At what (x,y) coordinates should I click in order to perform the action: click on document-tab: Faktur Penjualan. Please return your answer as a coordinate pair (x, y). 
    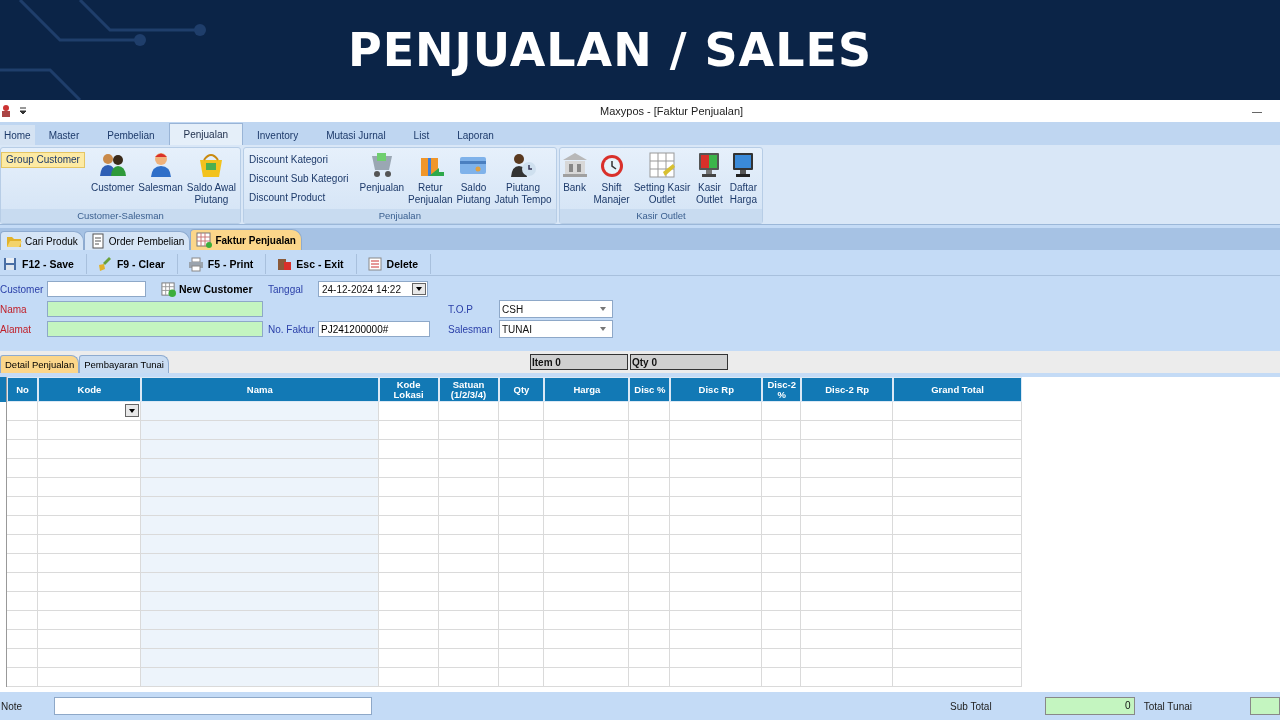
    Looking at the image, I should click on (246, 239).